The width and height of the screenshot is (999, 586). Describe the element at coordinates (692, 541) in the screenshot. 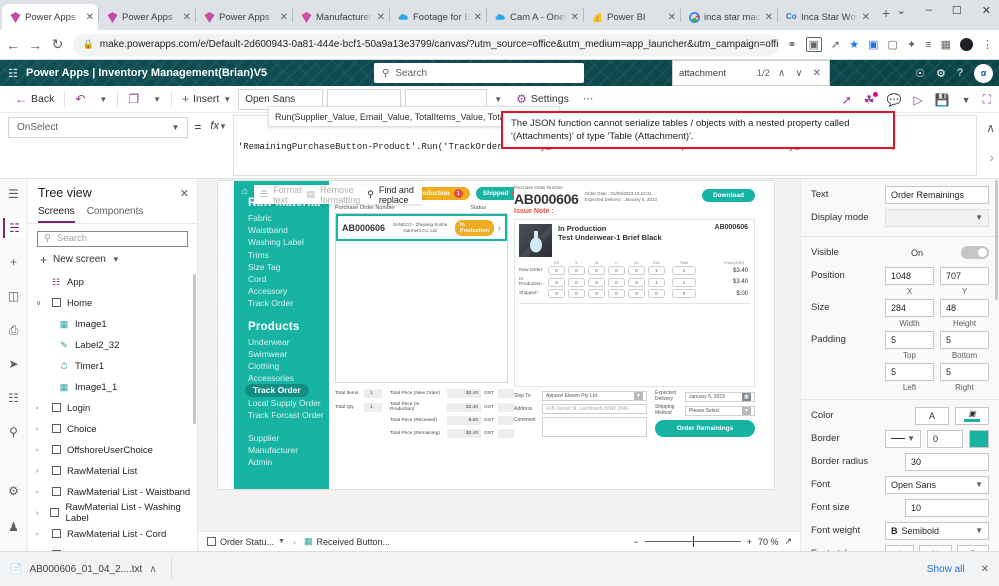

I see `zoom-slider` at that location.